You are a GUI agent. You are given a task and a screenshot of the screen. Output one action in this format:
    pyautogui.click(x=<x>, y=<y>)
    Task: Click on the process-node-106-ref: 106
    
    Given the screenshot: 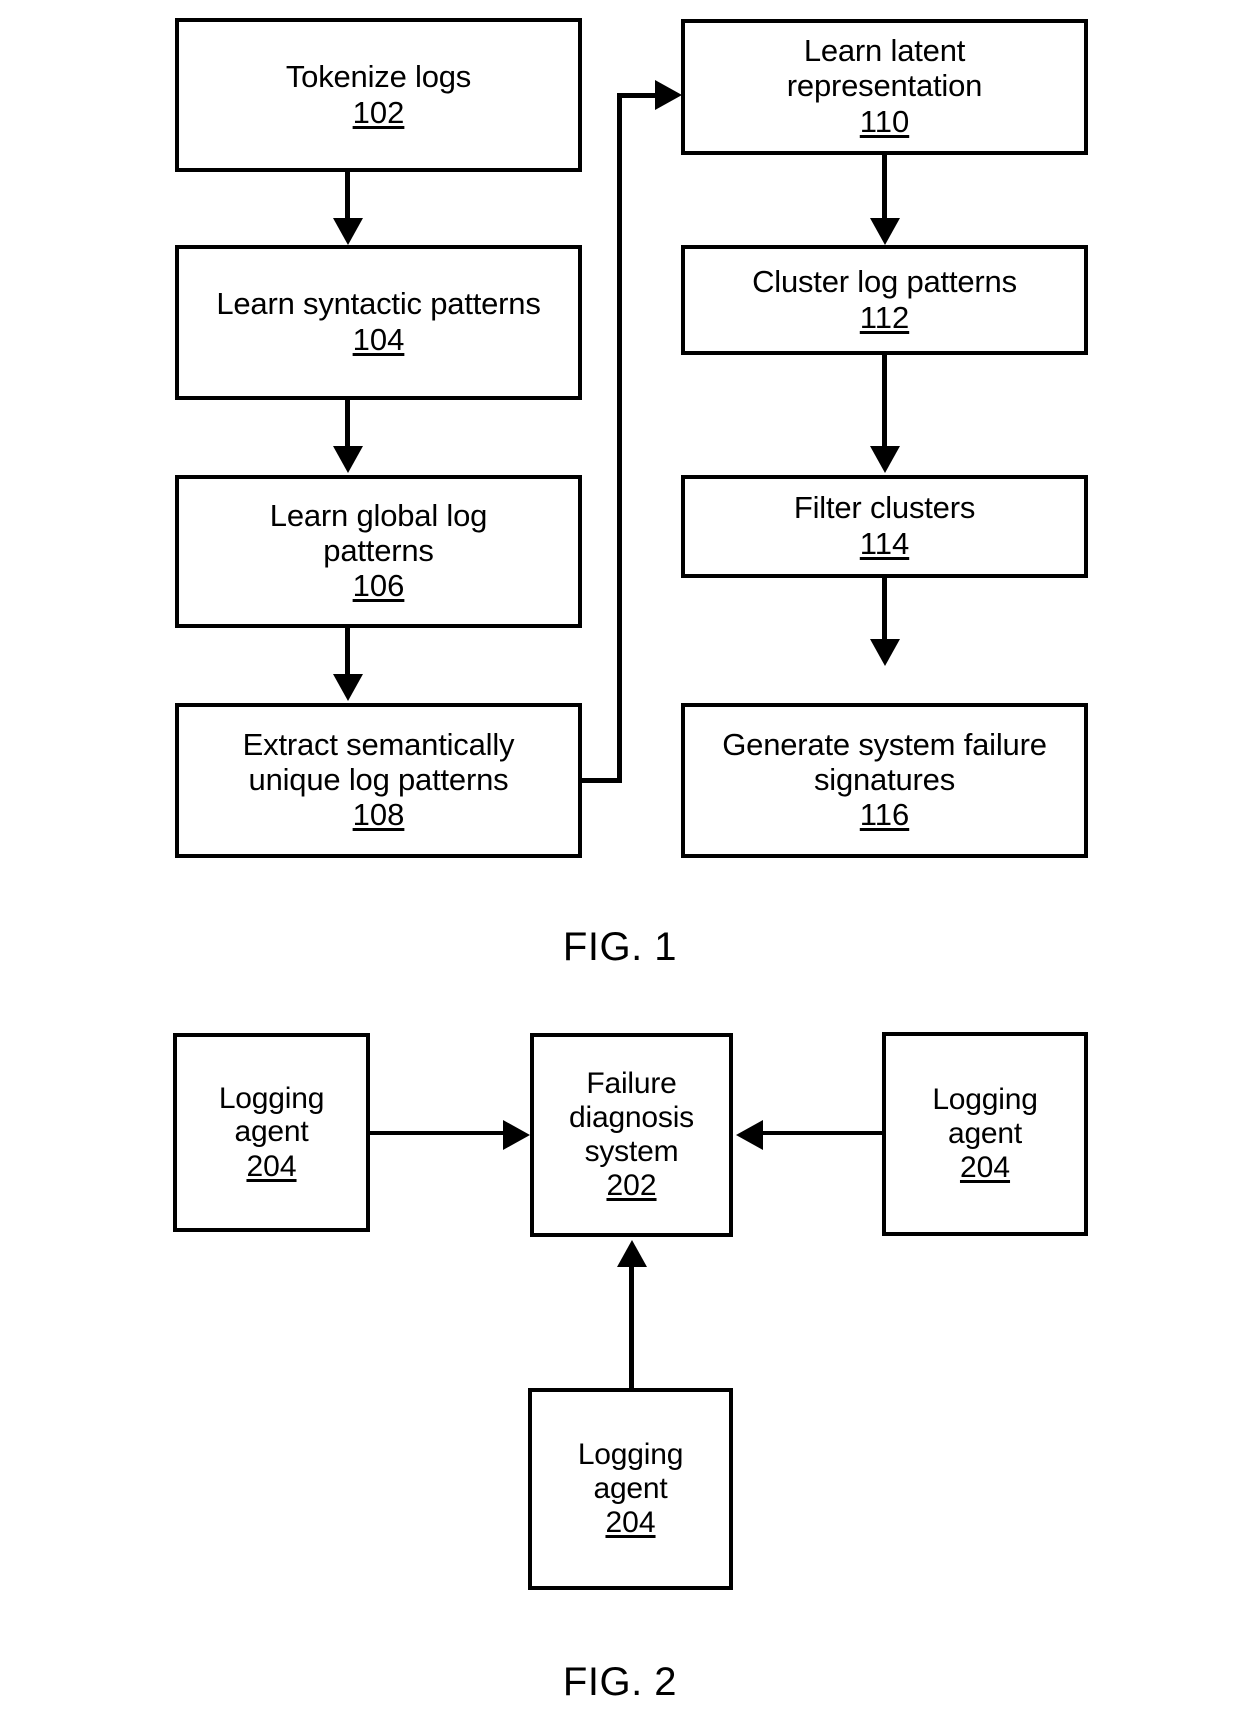 What is the action you would take?
    pyautogui.click(x=378, y=586)
    